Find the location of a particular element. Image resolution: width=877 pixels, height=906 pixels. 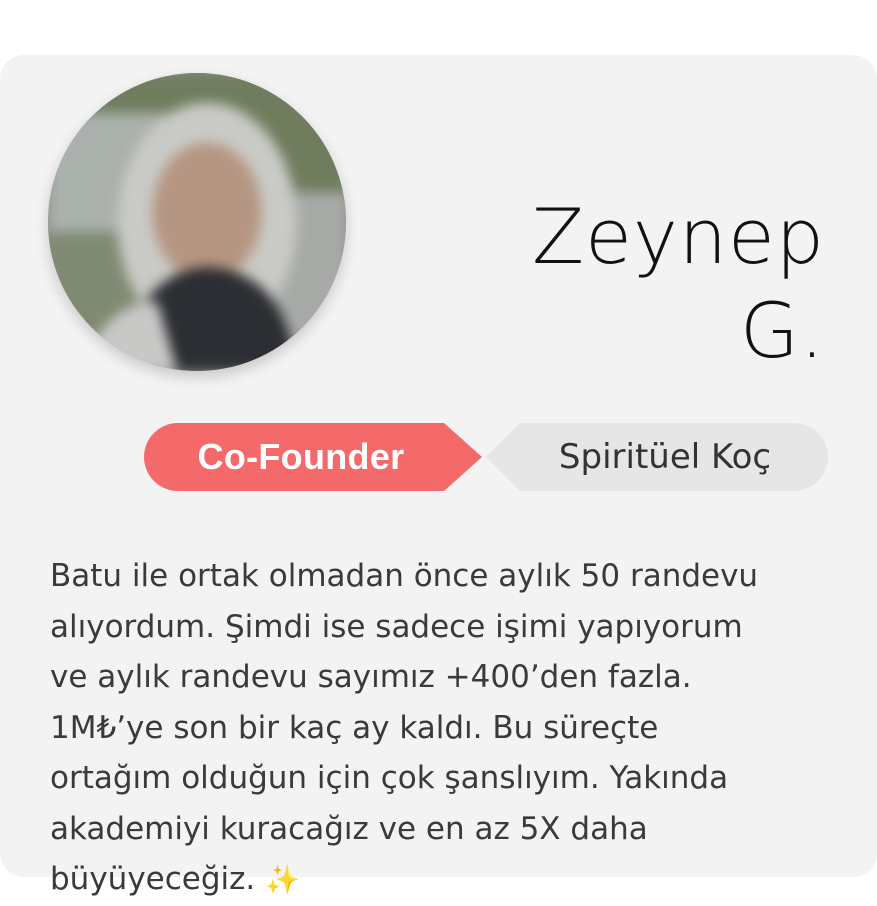

role-badge-label: Co-Founder is located at coordinates (301, 456).